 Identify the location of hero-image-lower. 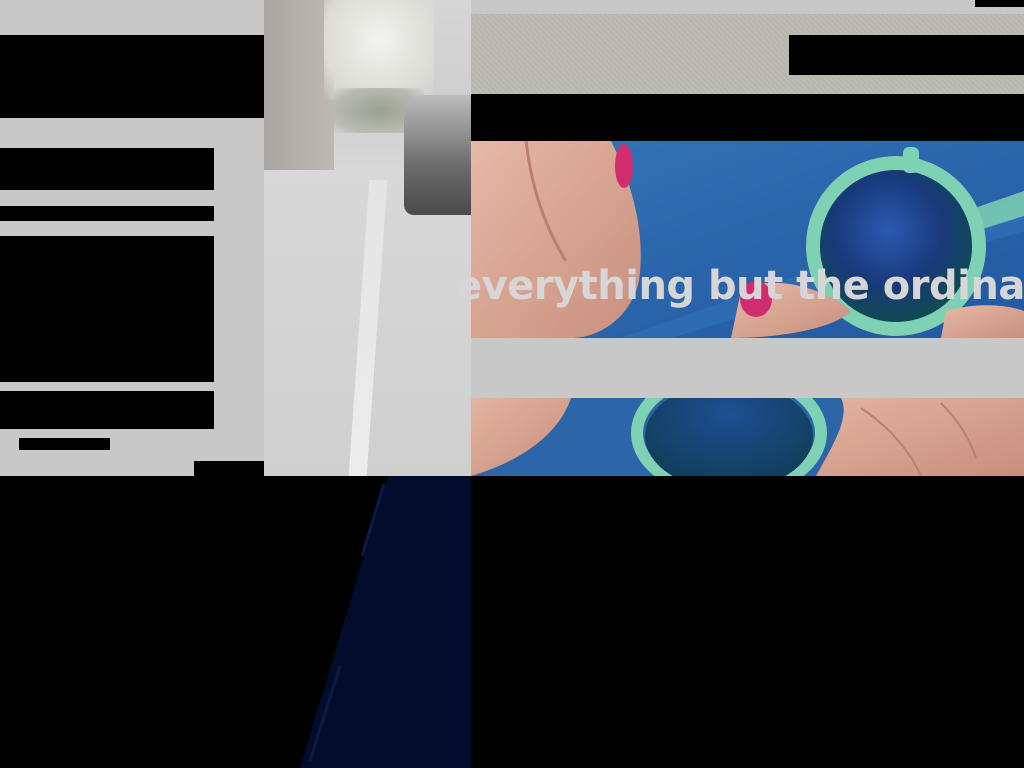
(747, 437).